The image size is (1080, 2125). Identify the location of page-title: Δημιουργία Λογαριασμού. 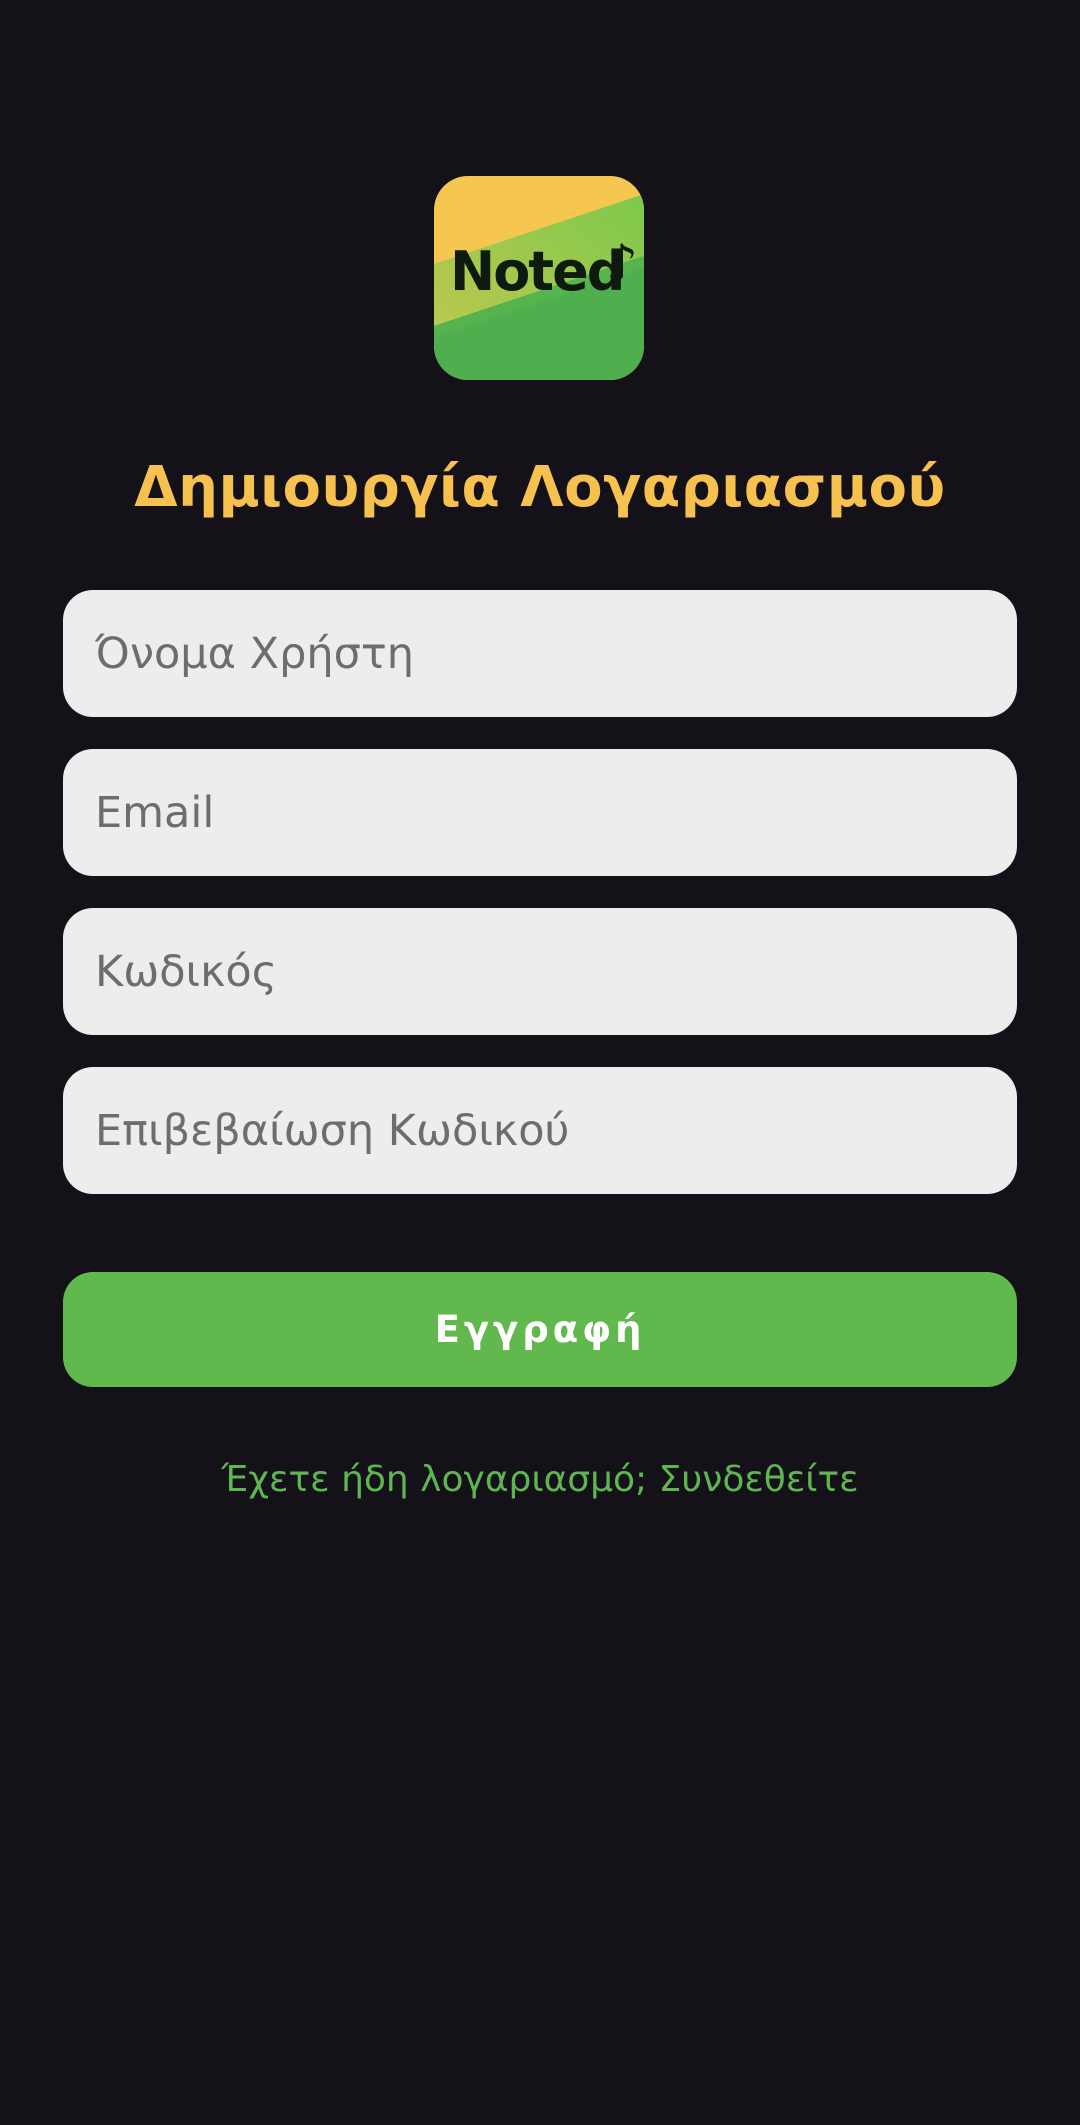
(540, 487).